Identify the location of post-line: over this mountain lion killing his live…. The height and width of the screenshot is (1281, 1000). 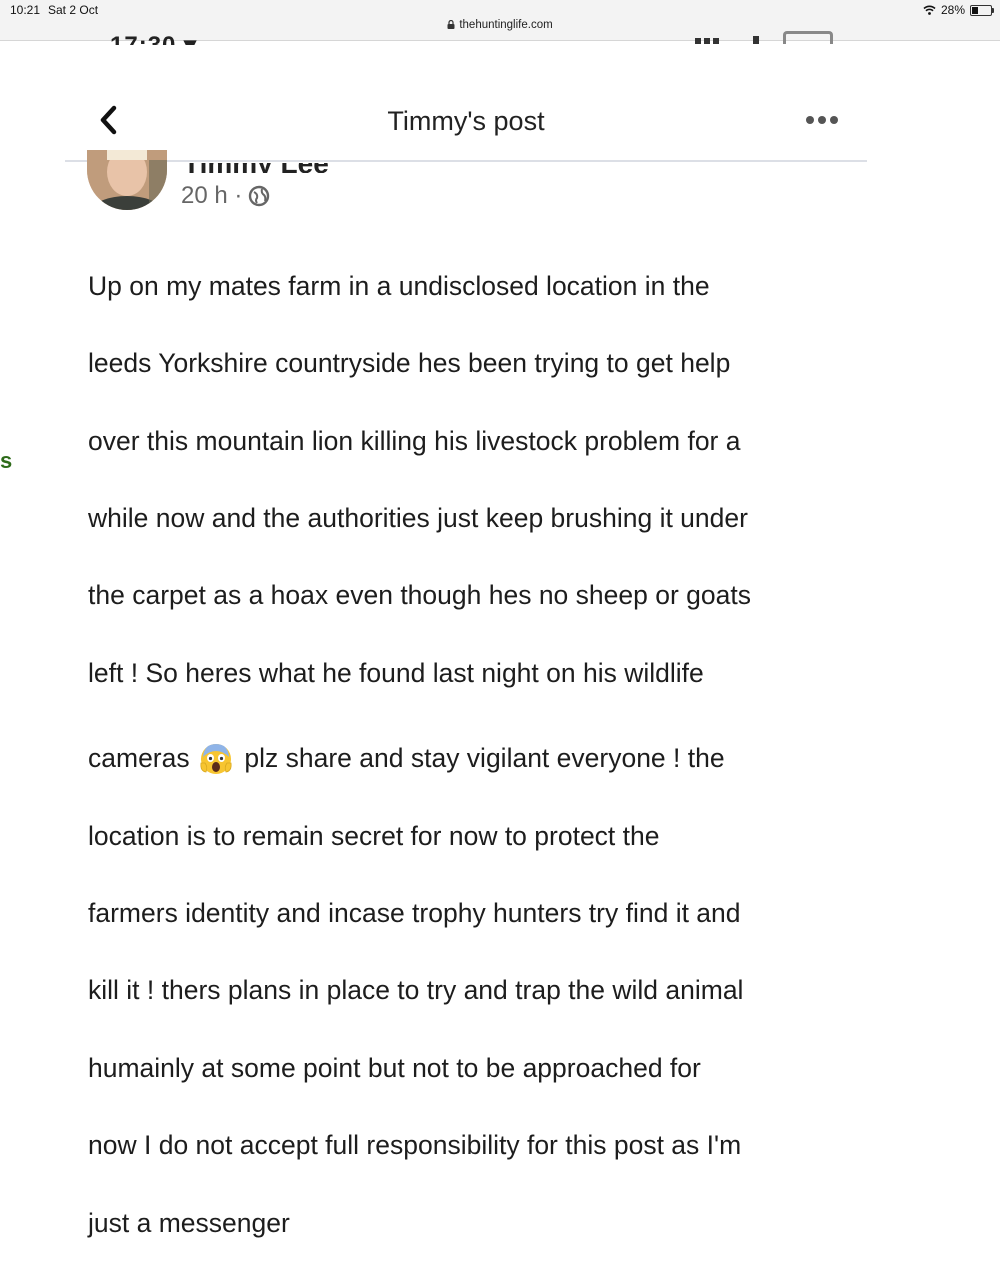
(414, 440).